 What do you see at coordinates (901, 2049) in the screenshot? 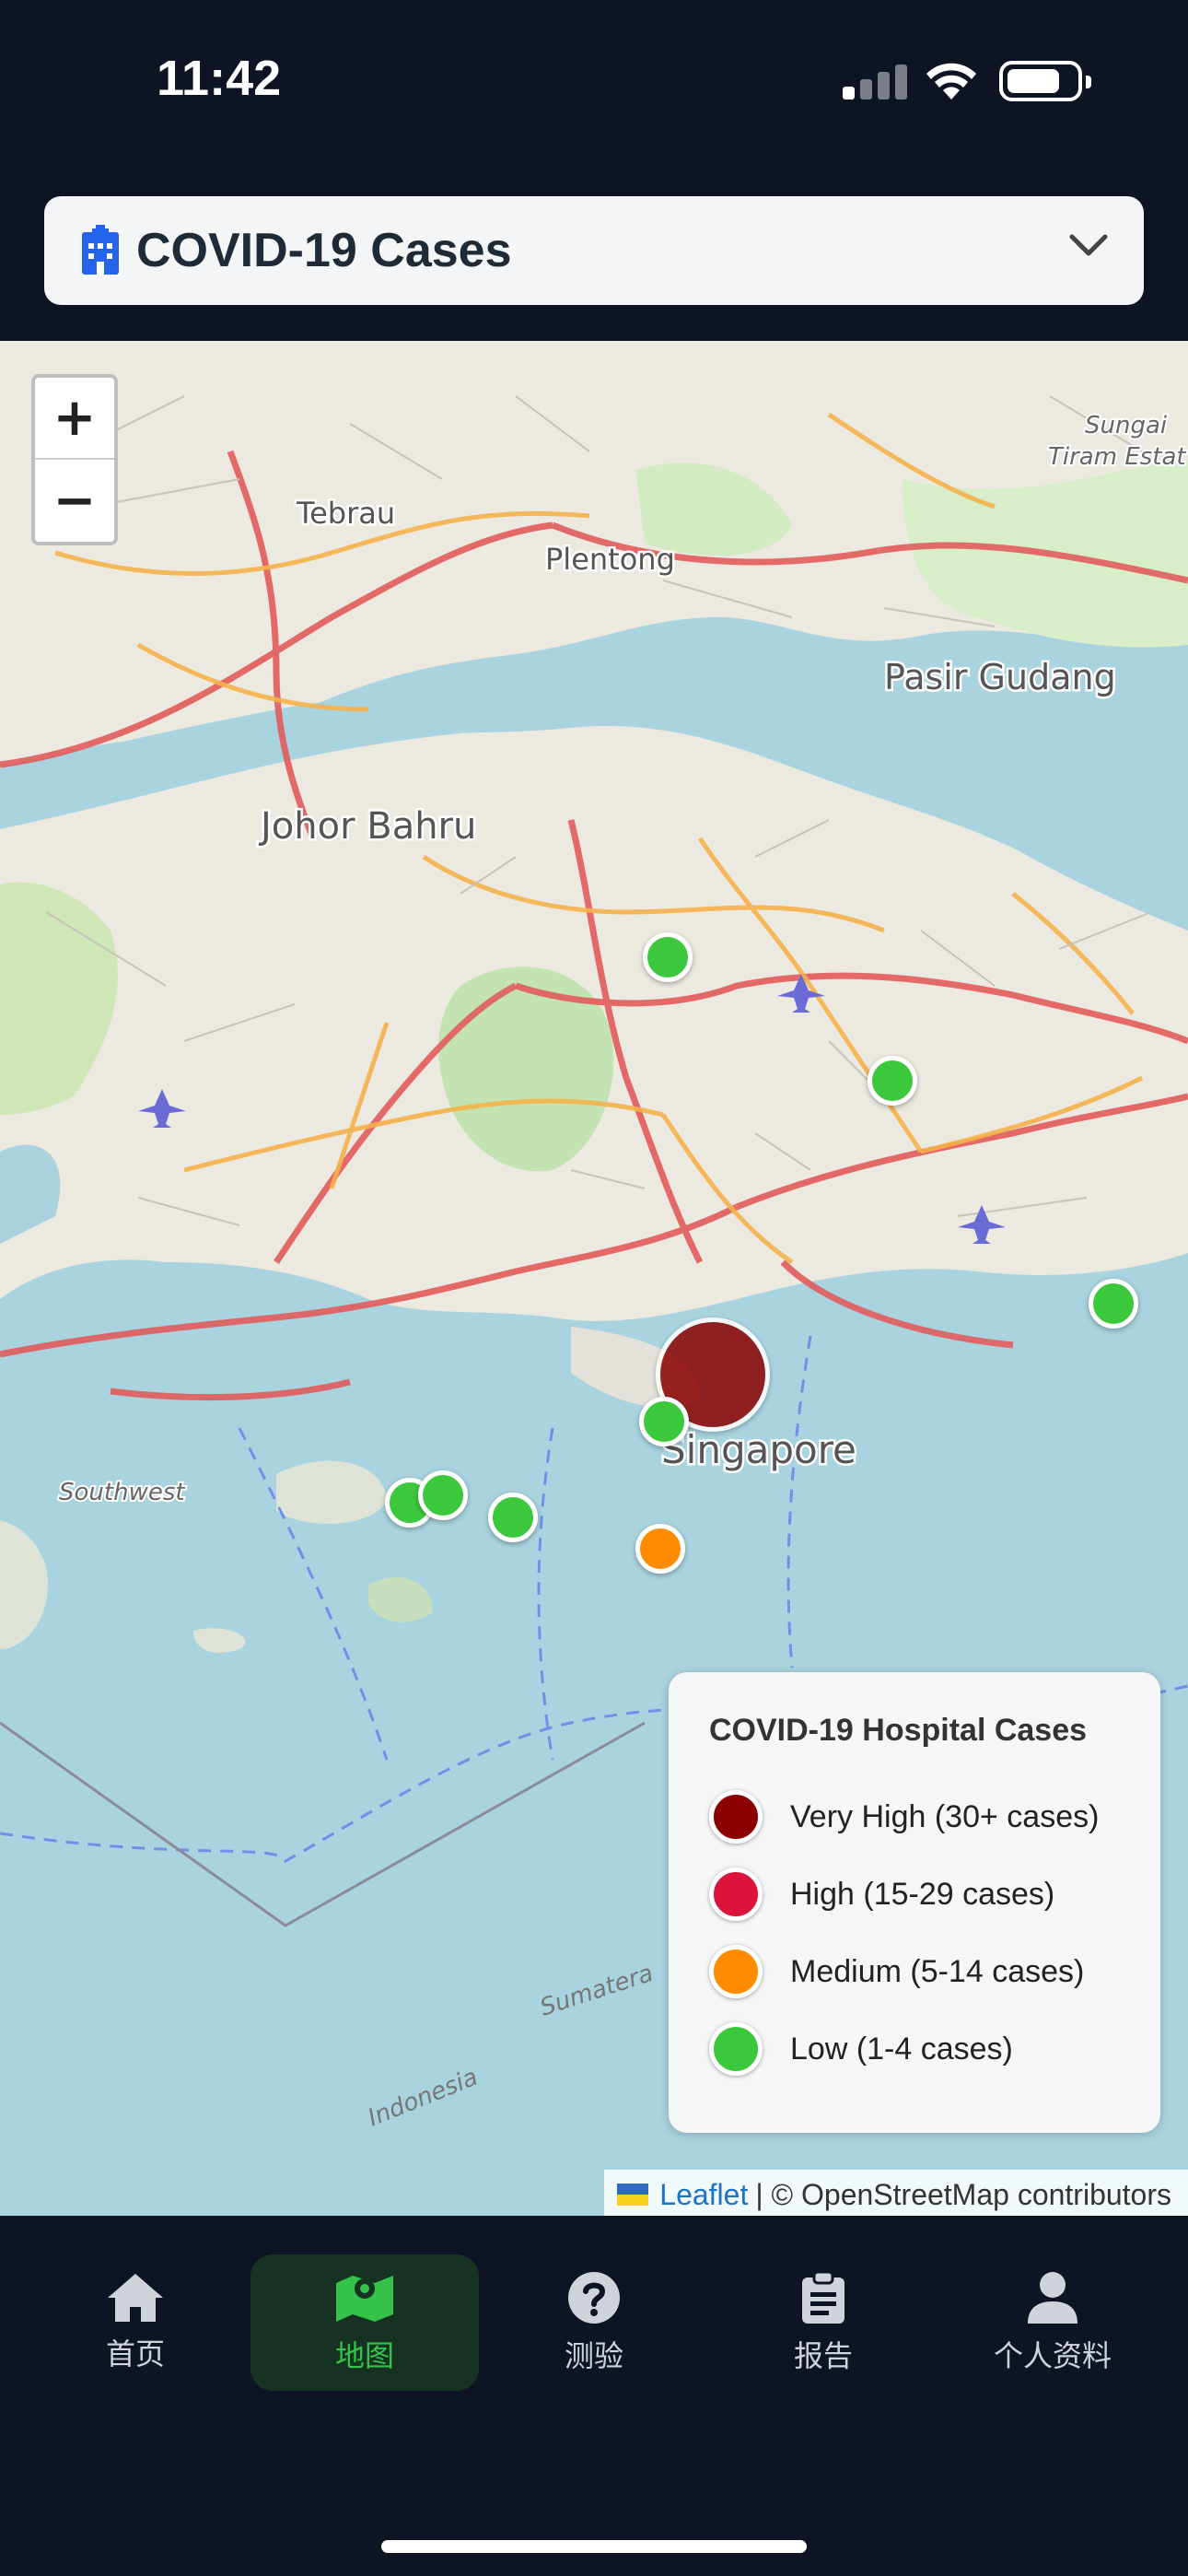
I see `legend-label: Low (1-4 cases)` at bounding box center [901, 2049].